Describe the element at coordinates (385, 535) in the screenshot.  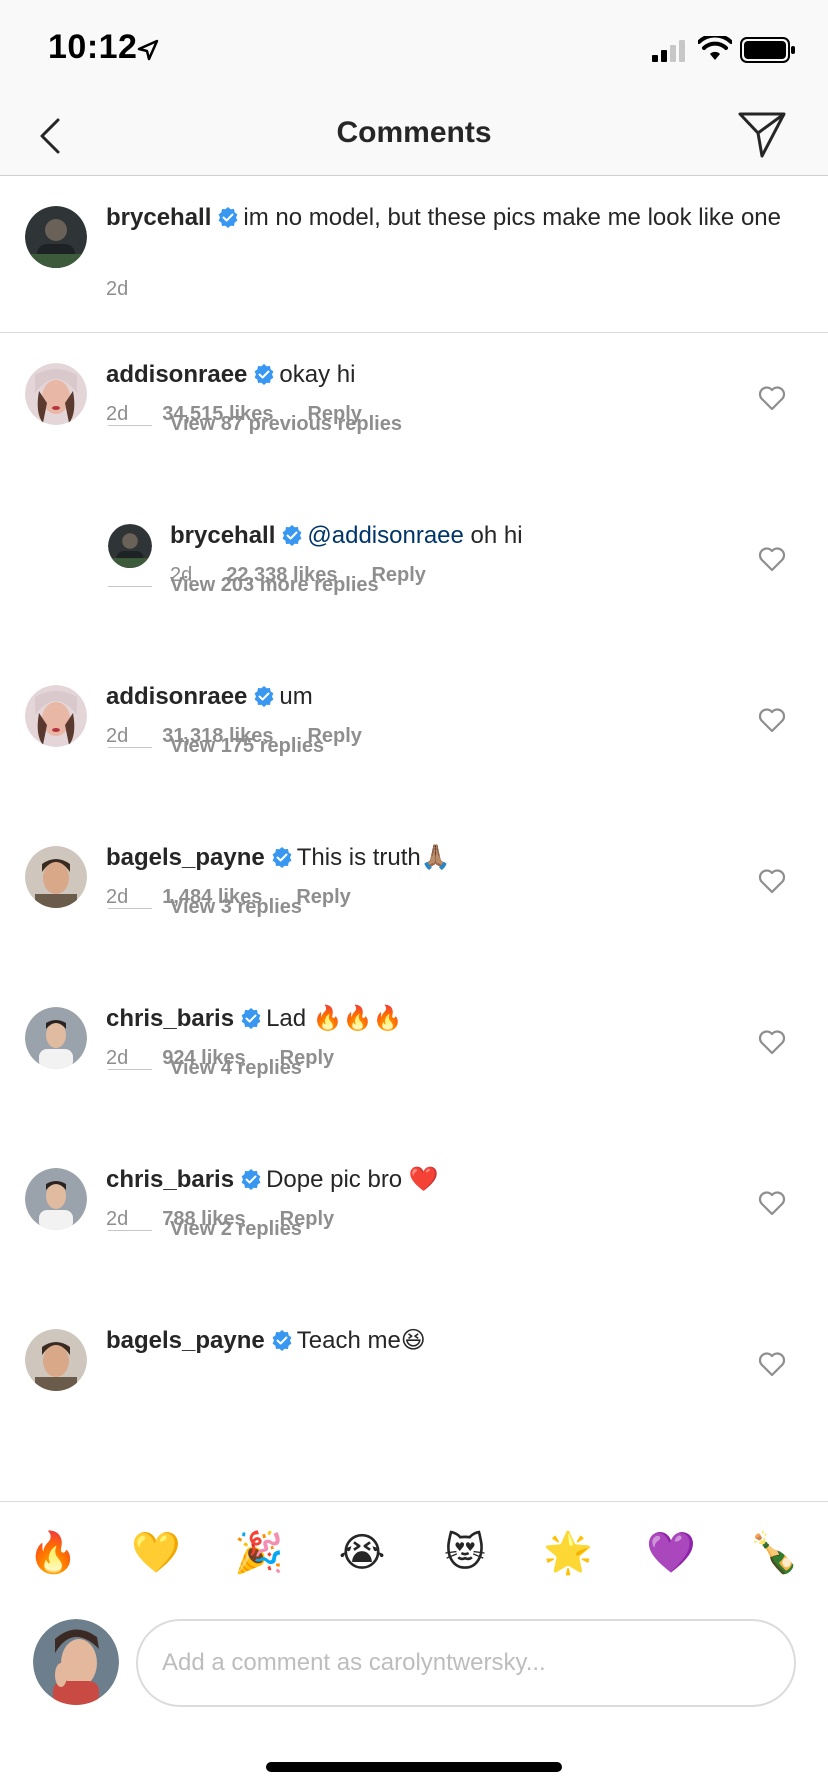
I see `mention-link: @addisonraee` at that location.